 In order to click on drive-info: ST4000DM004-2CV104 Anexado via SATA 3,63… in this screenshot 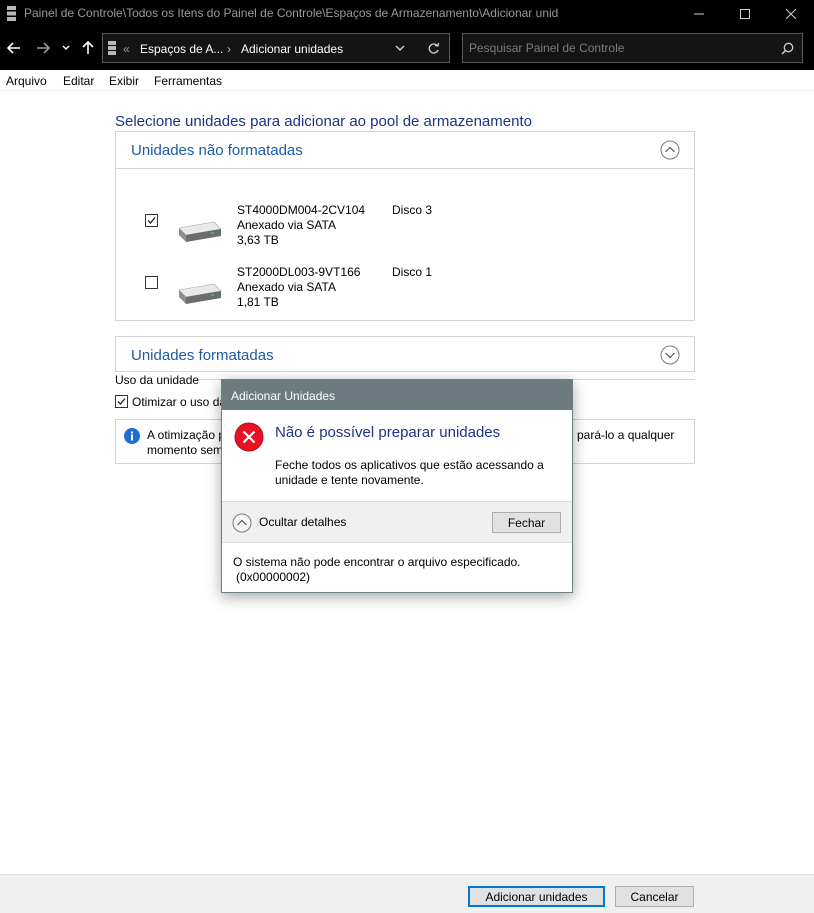, I will do `click(301, 225)`.